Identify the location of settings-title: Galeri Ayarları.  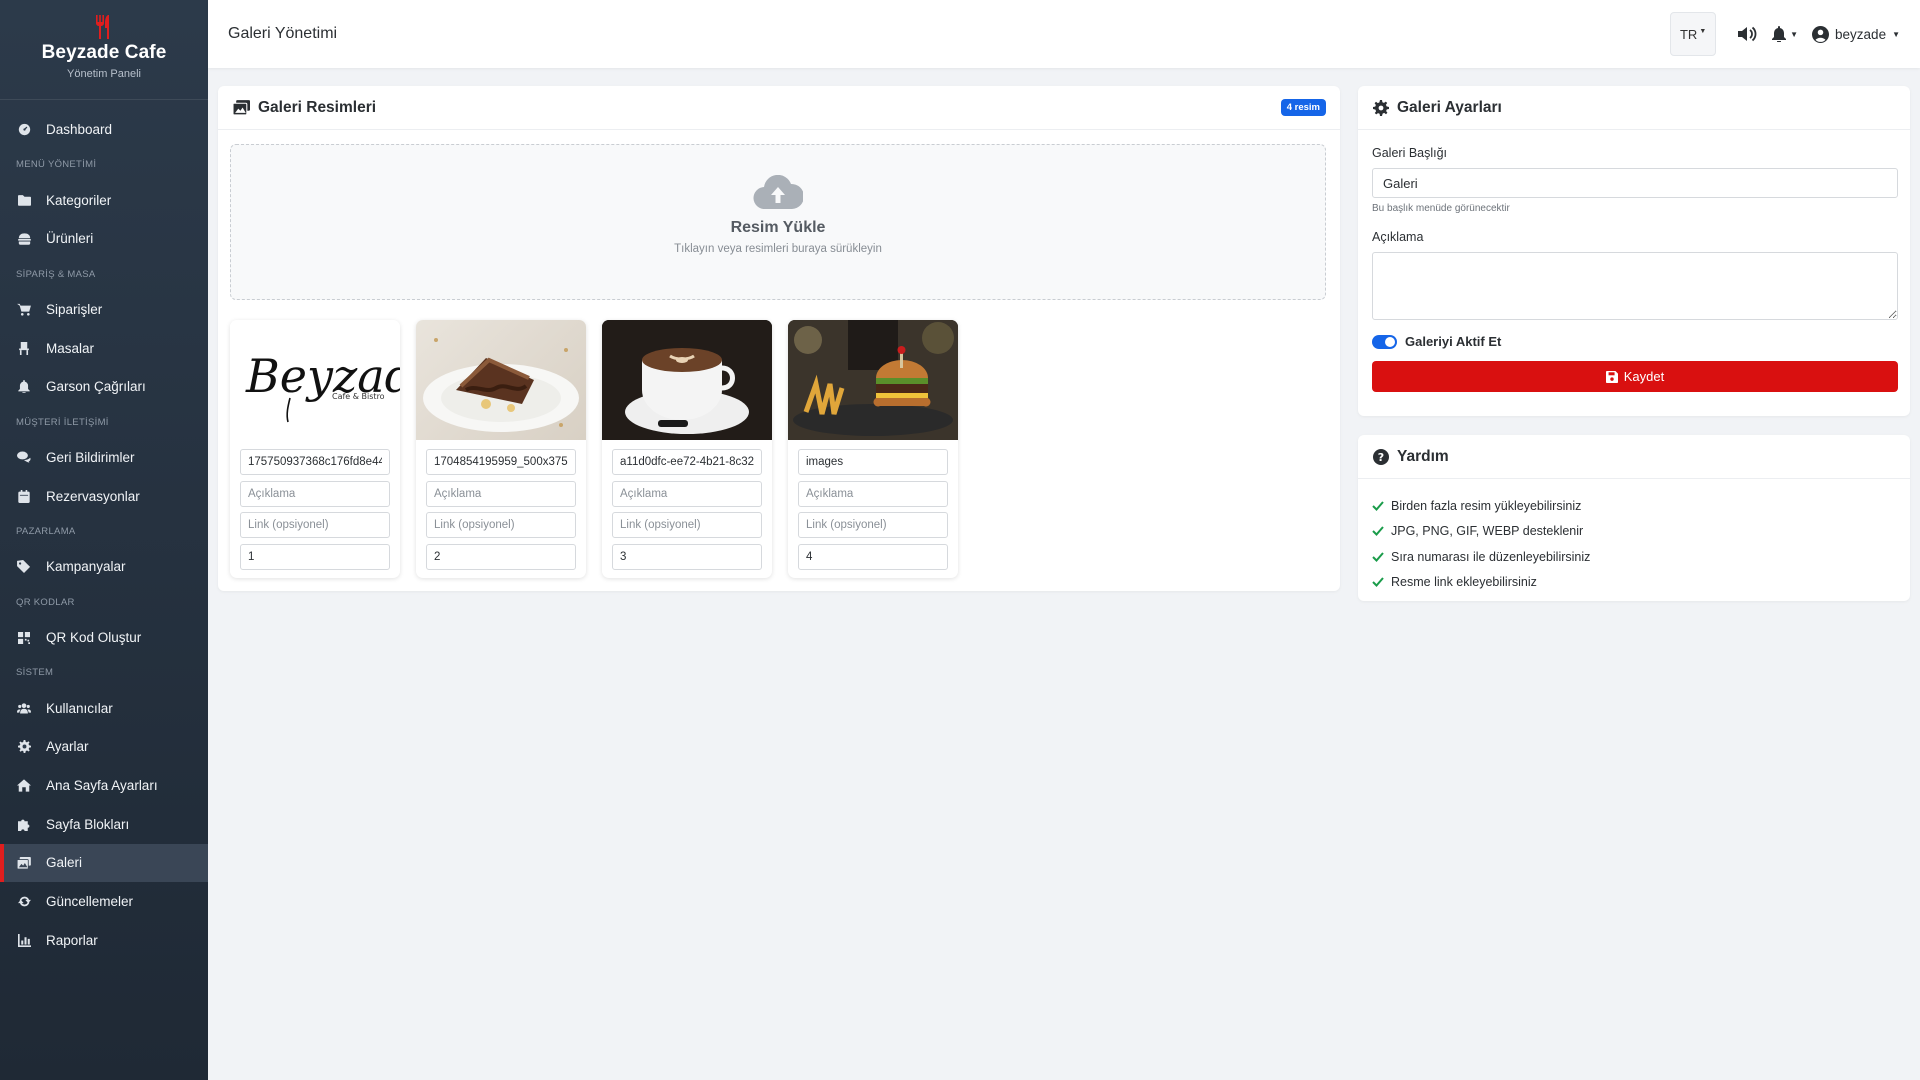
(1449, 107).